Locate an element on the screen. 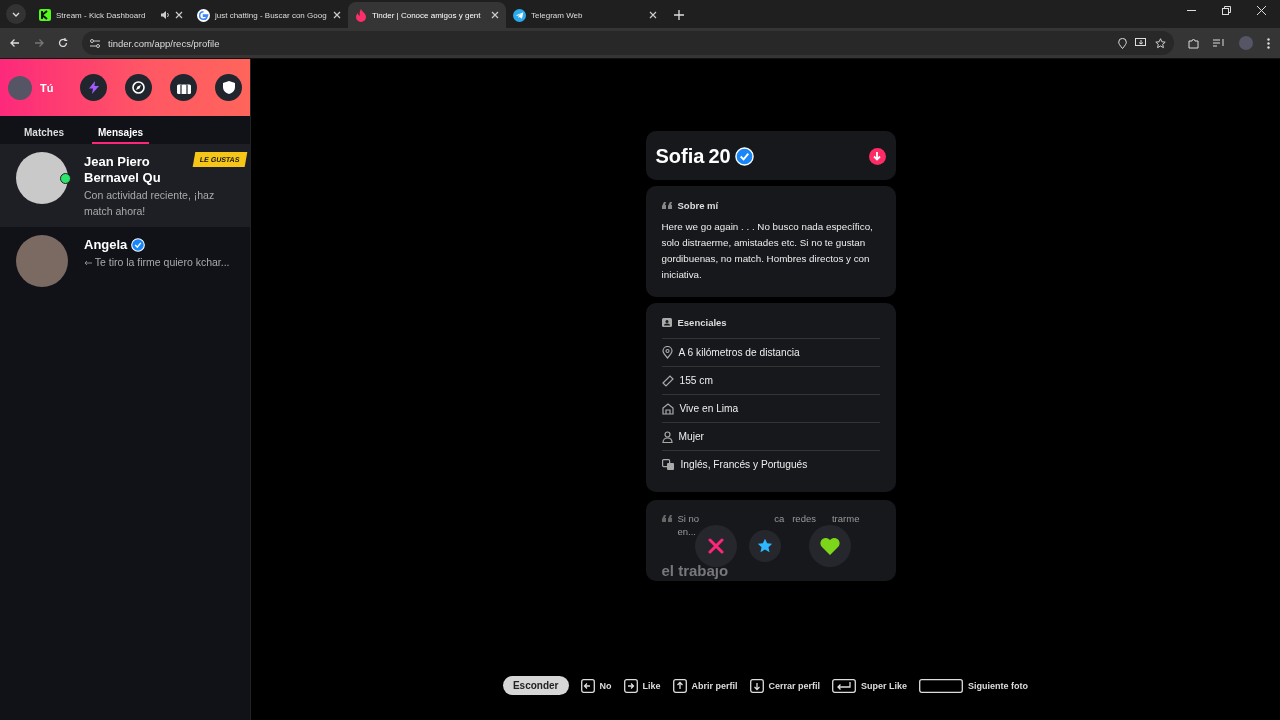  prompt-text: Si no is located at coordinates (688, 518).